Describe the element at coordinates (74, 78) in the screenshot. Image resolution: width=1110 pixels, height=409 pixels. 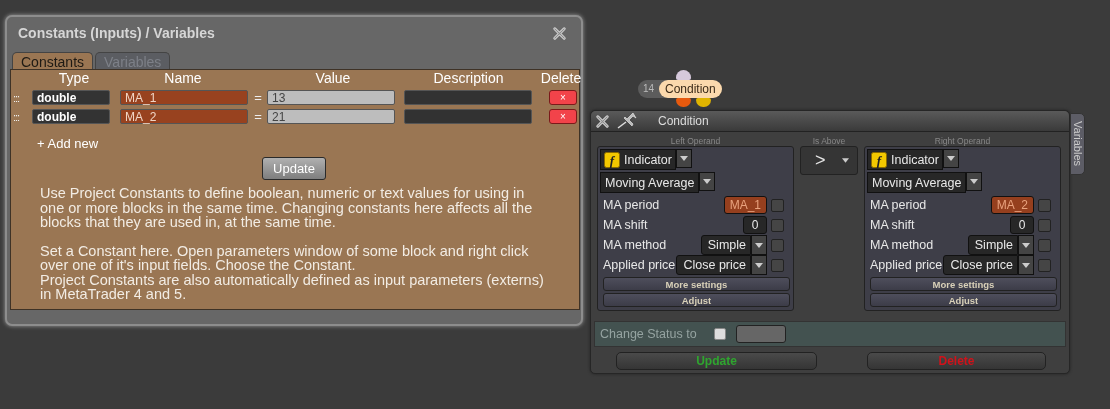
I see `column-header: Type` at that location.